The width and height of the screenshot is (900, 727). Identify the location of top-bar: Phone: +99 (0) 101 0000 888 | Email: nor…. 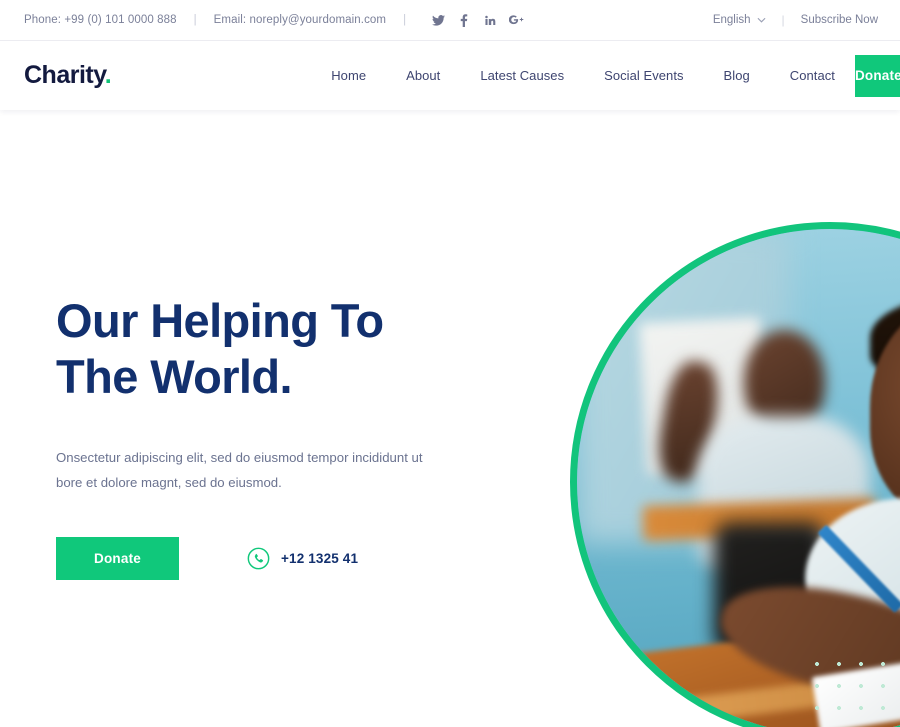
(450, 20).